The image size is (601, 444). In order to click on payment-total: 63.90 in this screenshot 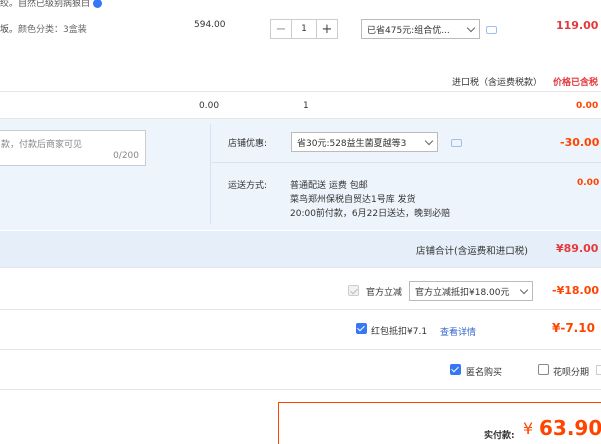, I will do `click(570, 428)`.